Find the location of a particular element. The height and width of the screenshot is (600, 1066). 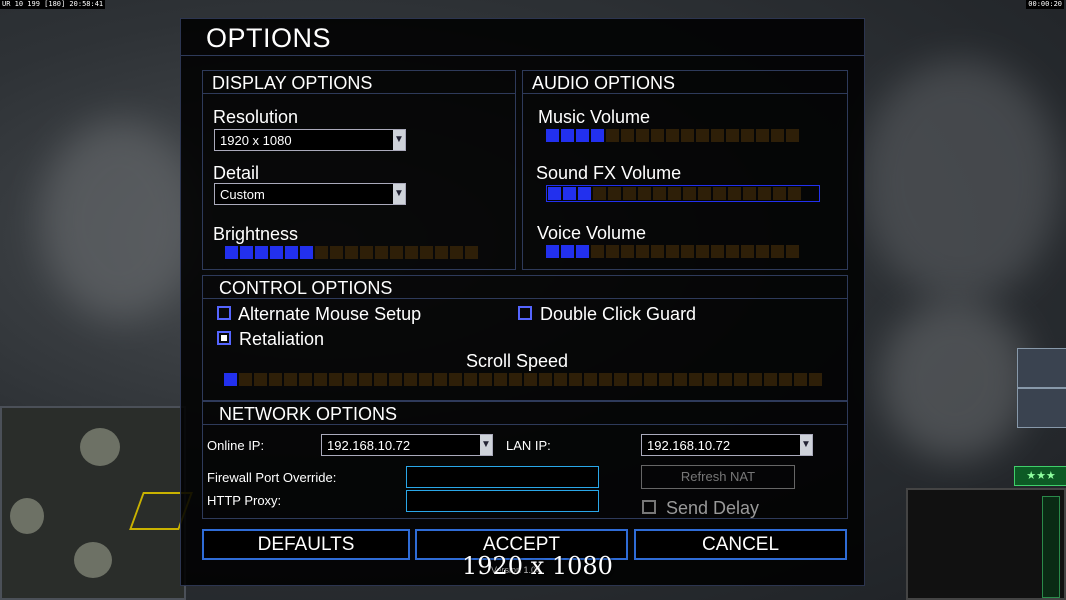

minimap is located at coordinates (96, 503).